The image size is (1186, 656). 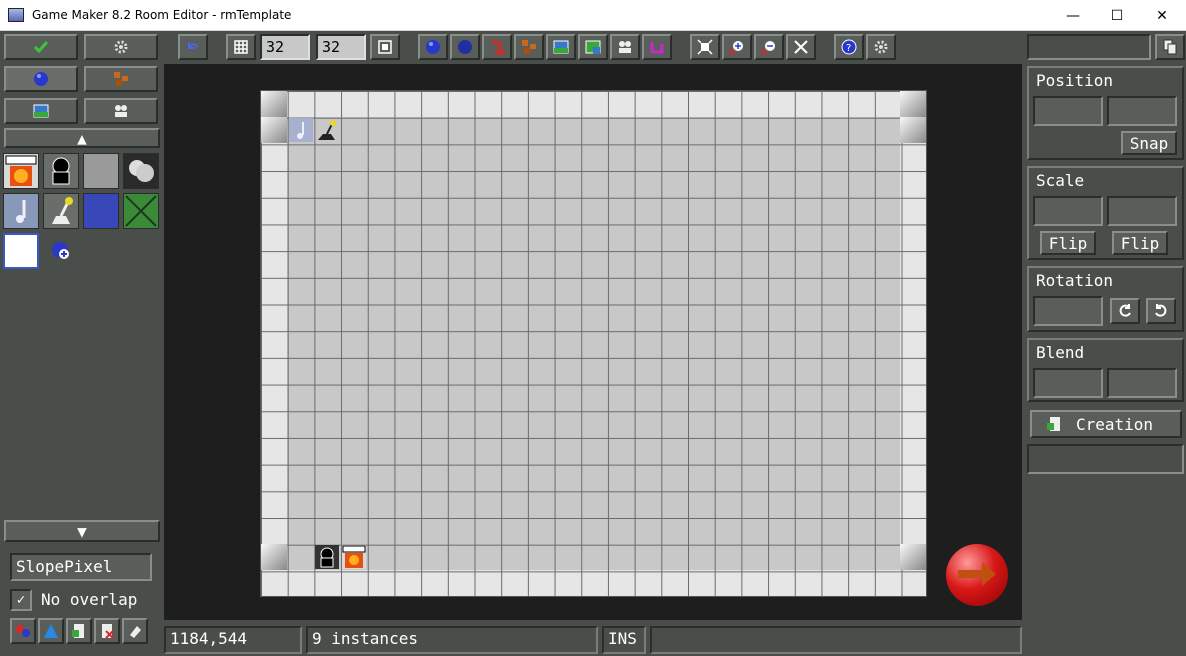 I want to click on player-silhouette-icon, so click(x=327, y=557).